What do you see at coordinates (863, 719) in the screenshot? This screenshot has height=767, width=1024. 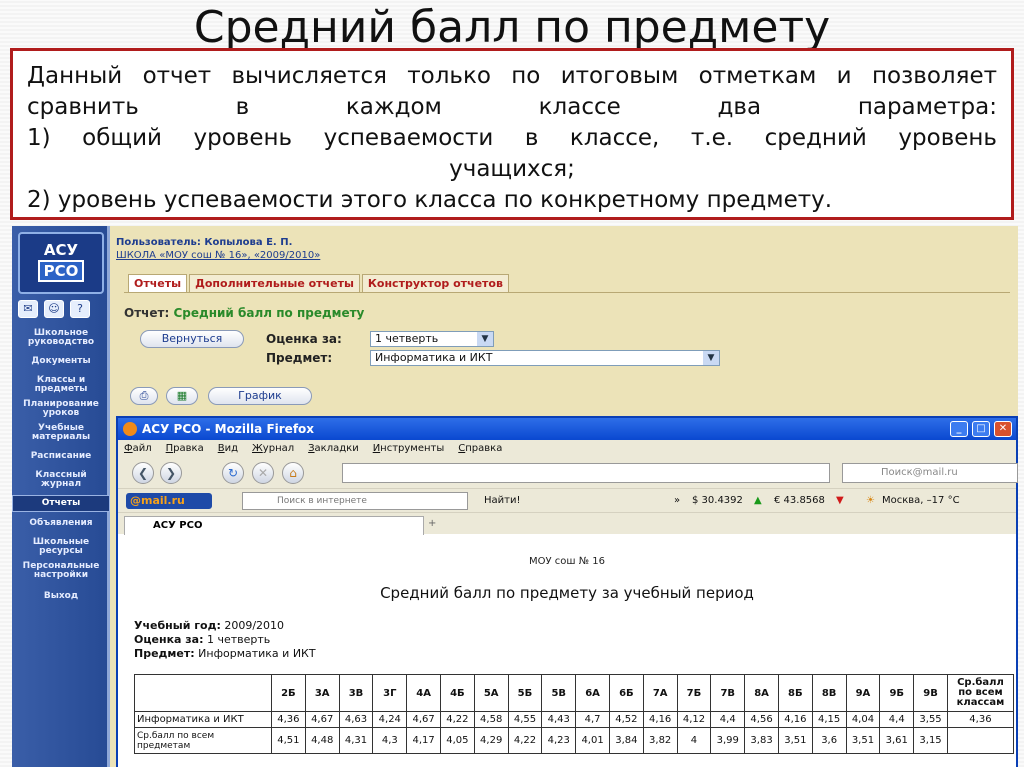 I see `table-cell: 4,04` at bounding box center [863, 719].